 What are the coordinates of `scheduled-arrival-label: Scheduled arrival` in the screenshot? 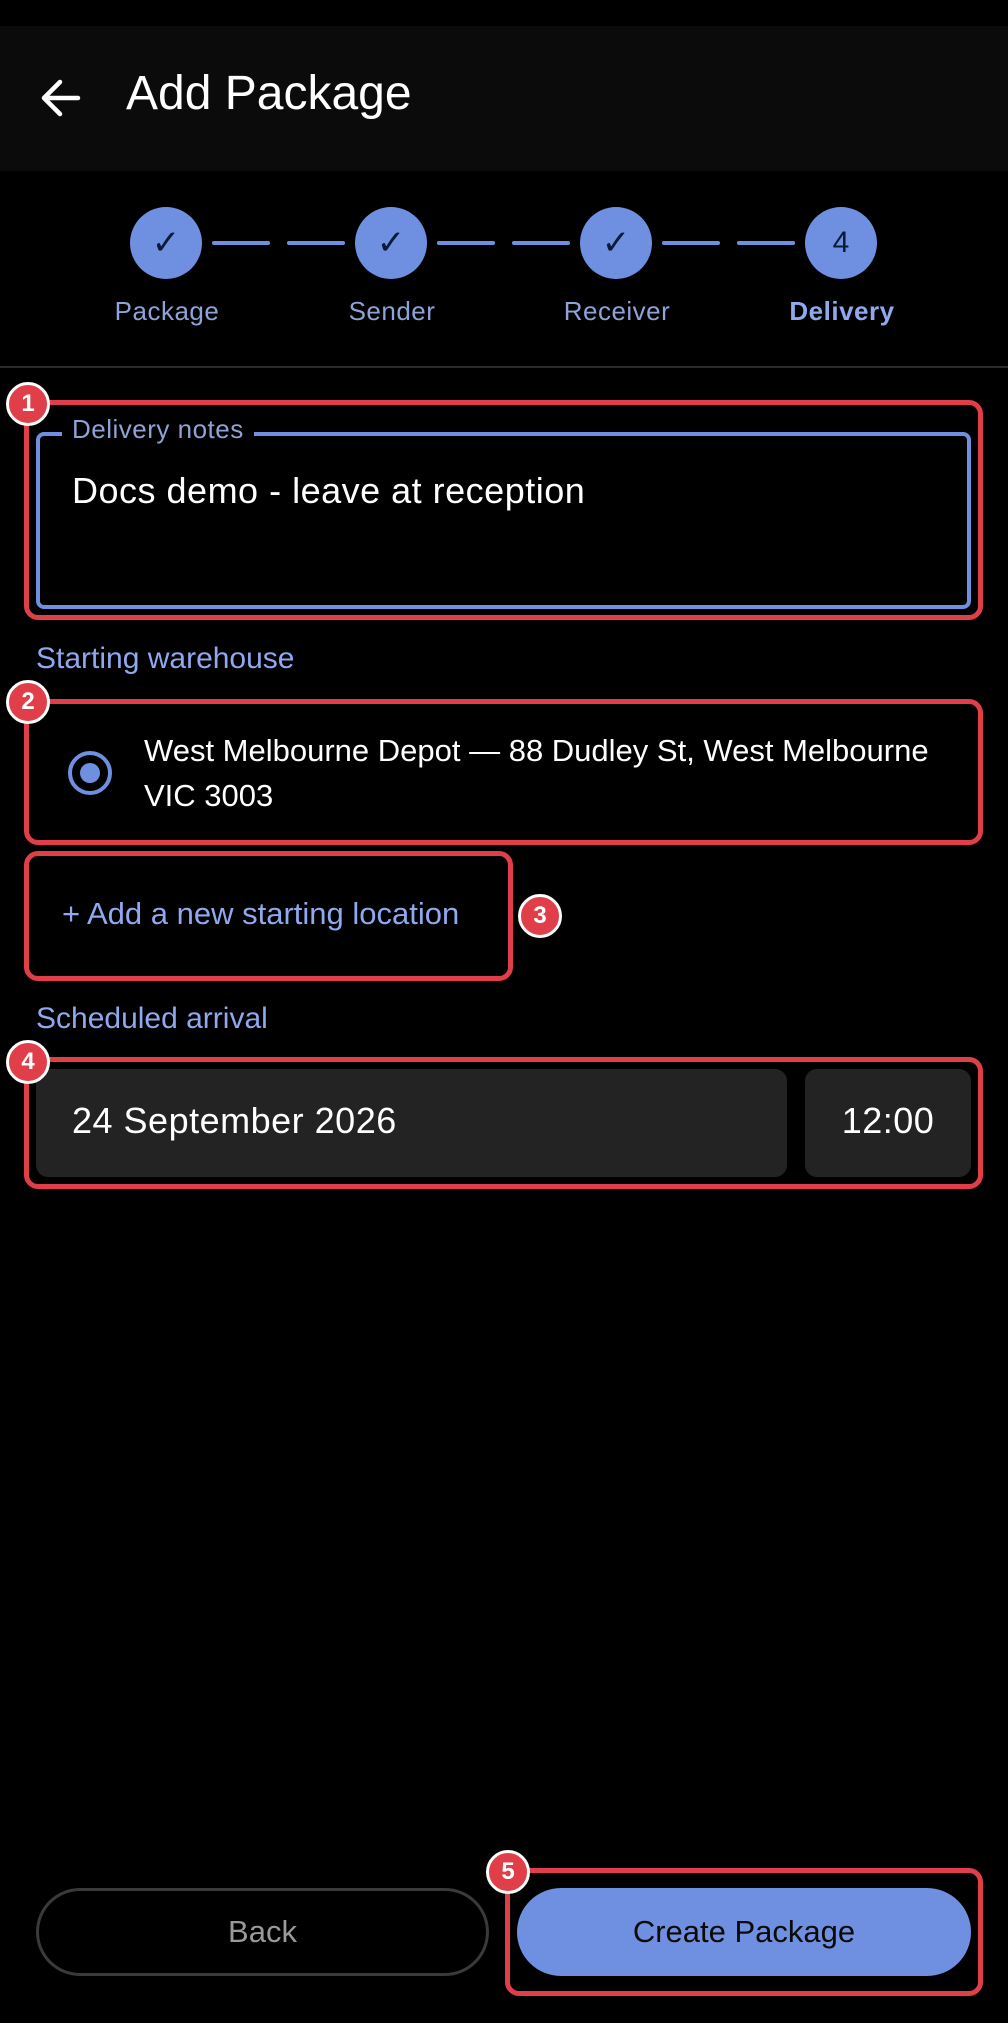 It's located at (152, 1018).